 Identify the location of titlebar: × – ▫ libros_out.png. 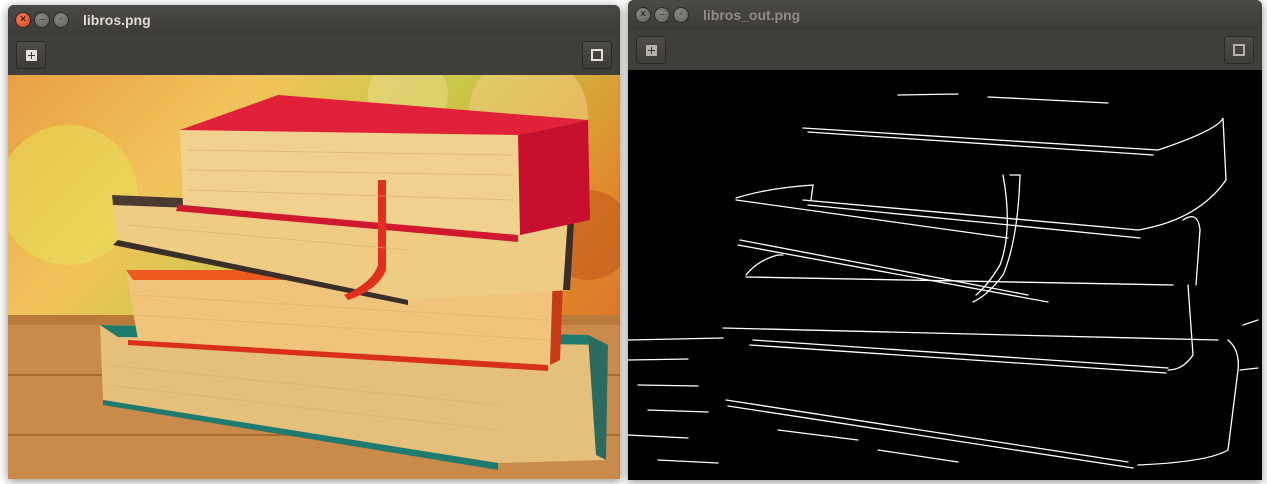
(945, 15).